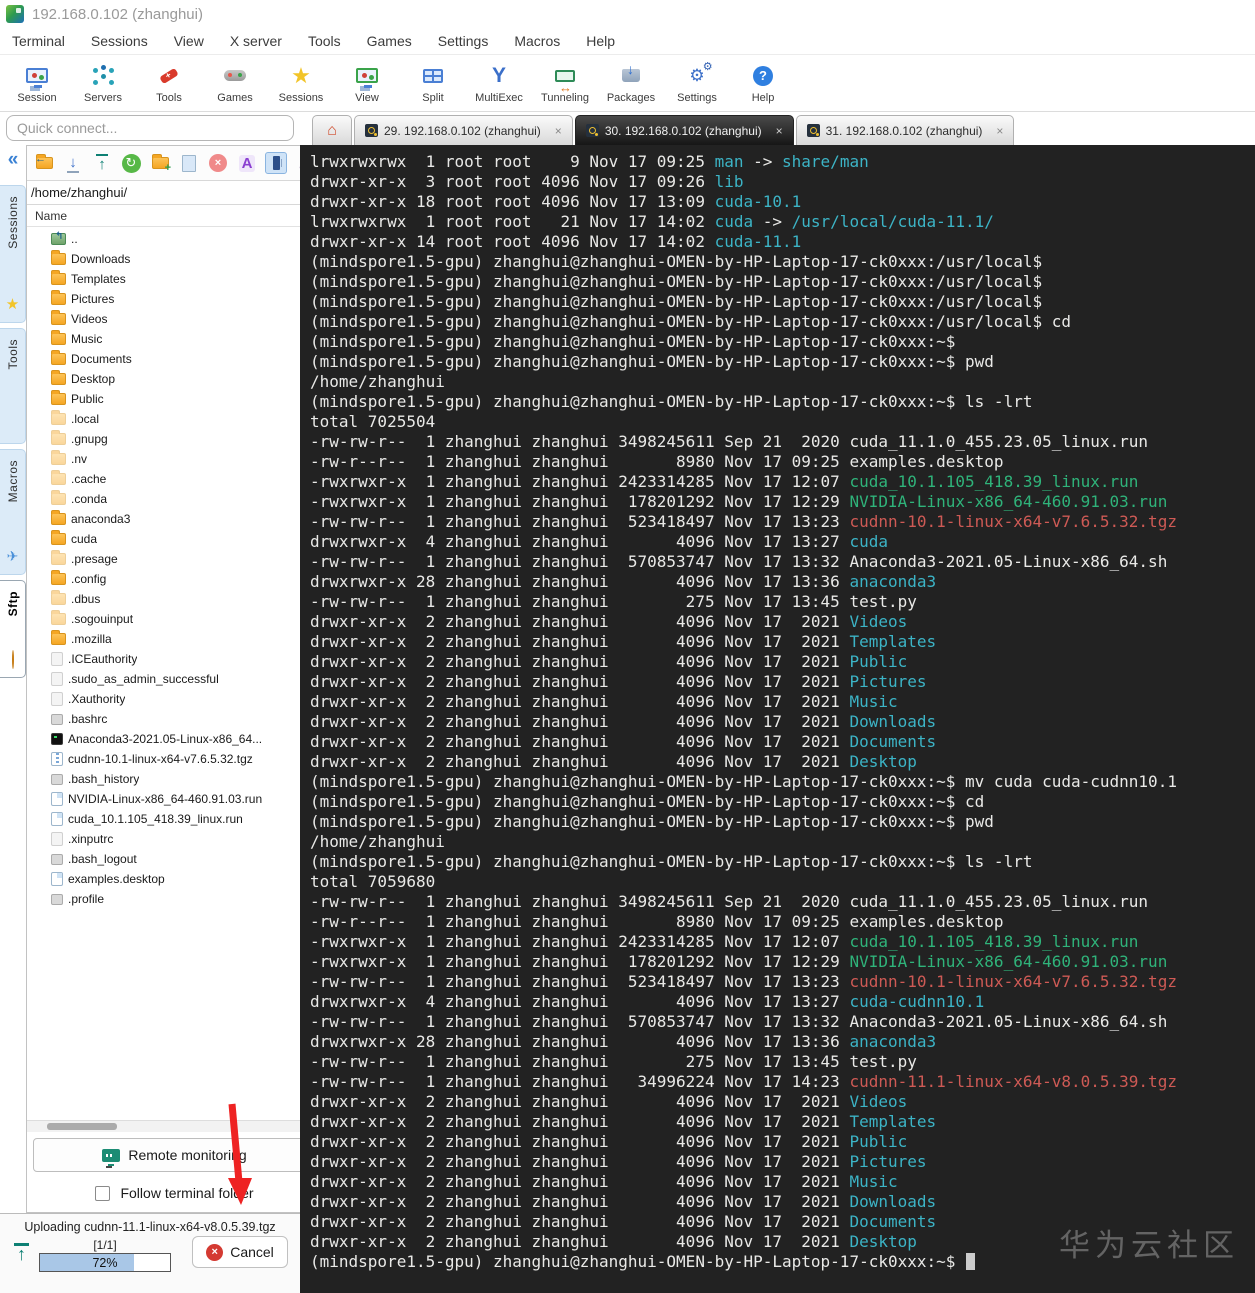  I want to click on sidebar-tab-sftp: Sftp, so click(13, 629).